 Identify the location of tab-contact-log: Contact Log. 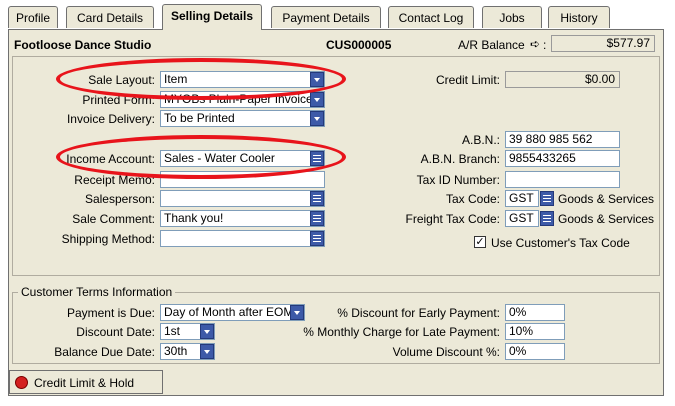
(431, 17).